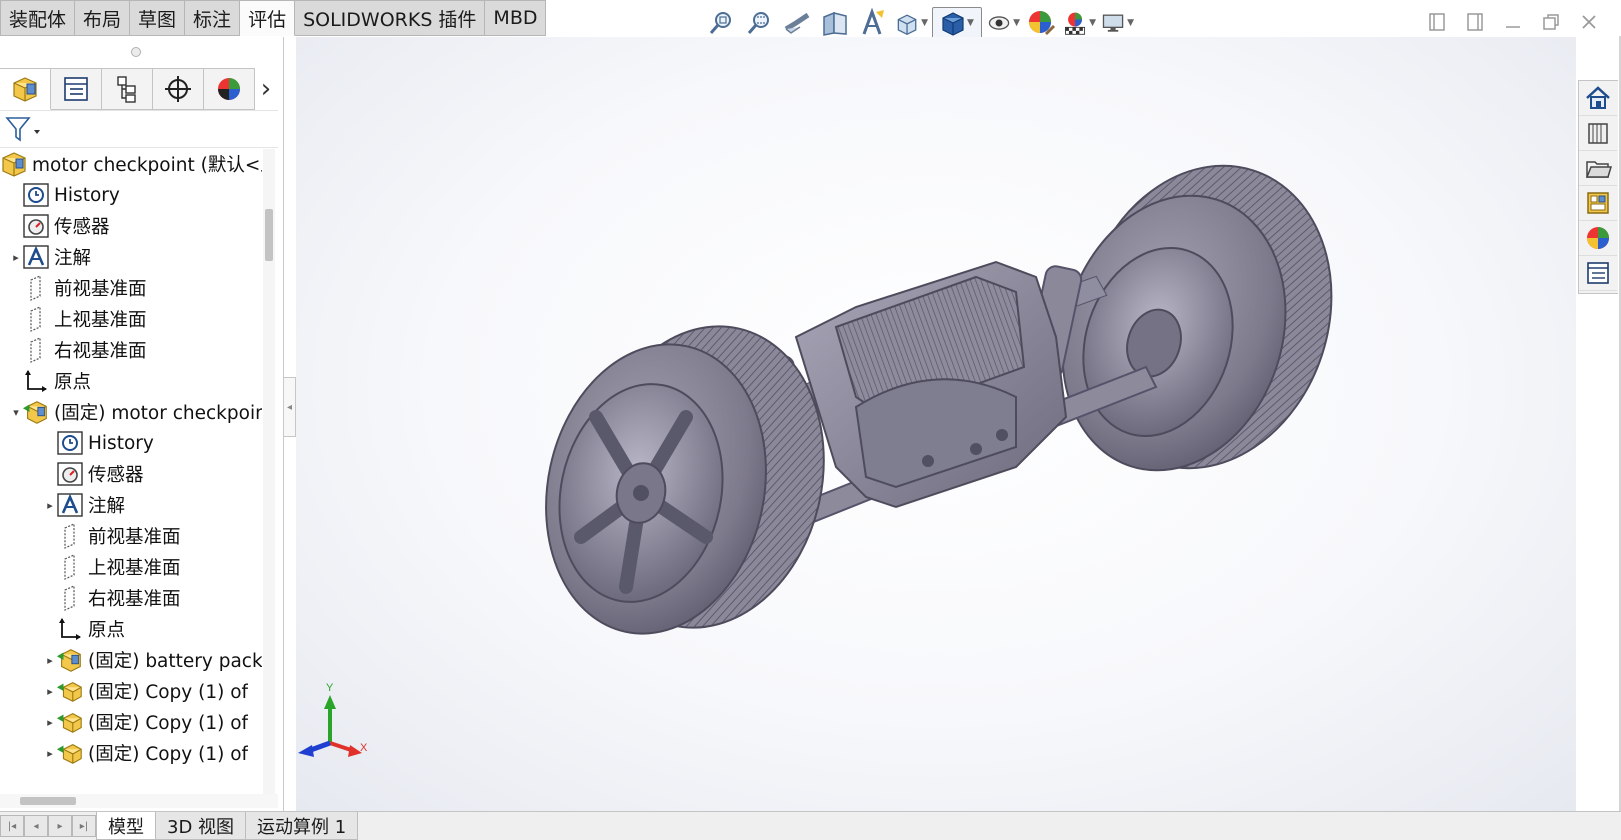 This screenshot has width=1621, height=840. What do you see at coordinates (103, 18) in the screenshot?
I see `tab-layout: 布局` at bounding box center [103, 18].